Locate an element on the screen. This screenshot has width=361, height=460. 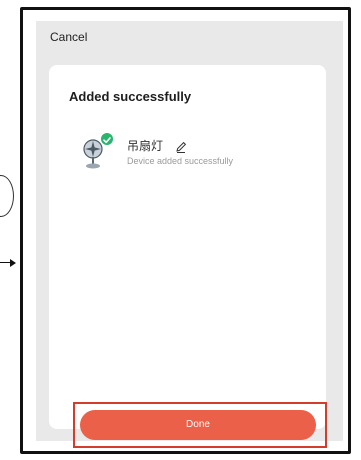
card-title: Added successfully is located at coordinates (130, 96).